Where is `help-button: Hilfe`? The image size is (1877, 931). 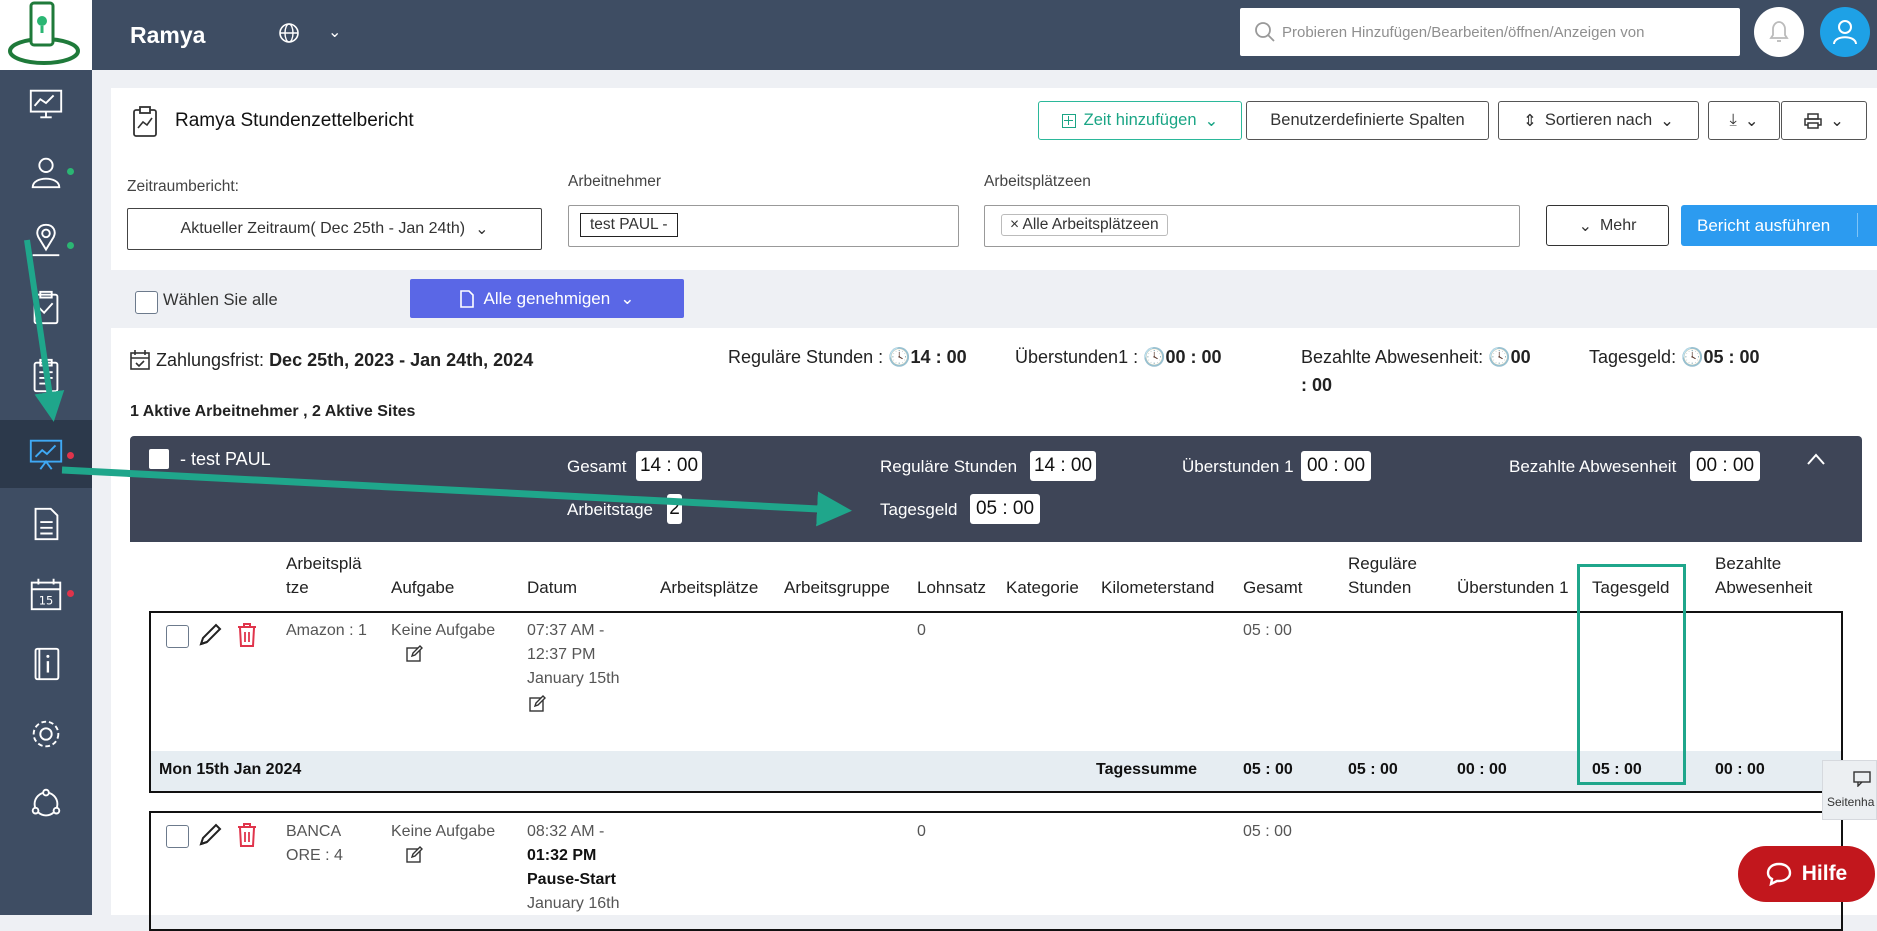
help-button: Hilfe is located at coordinates (1806, 874).